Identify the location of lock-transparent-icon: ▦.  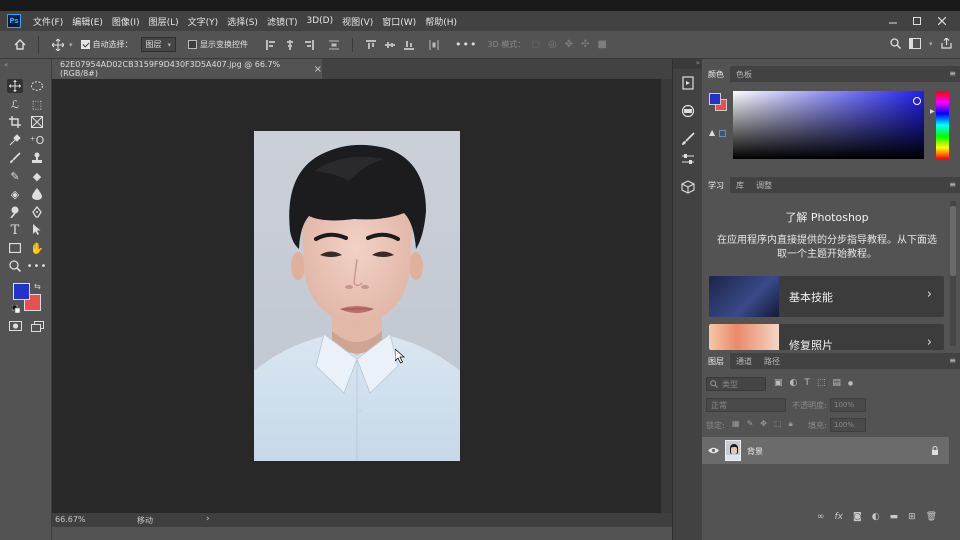
(736, 424).